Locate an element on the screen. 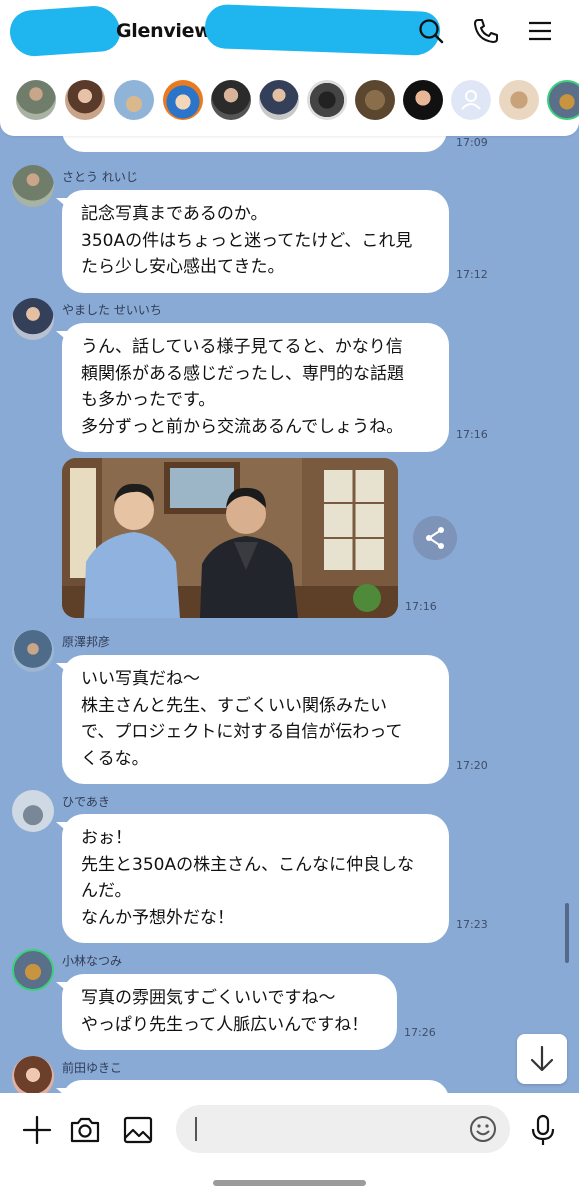 The image size is (579, 1200). message-line: うん、話している様子見てると、かなり信 is located at coordinates (242, 347).